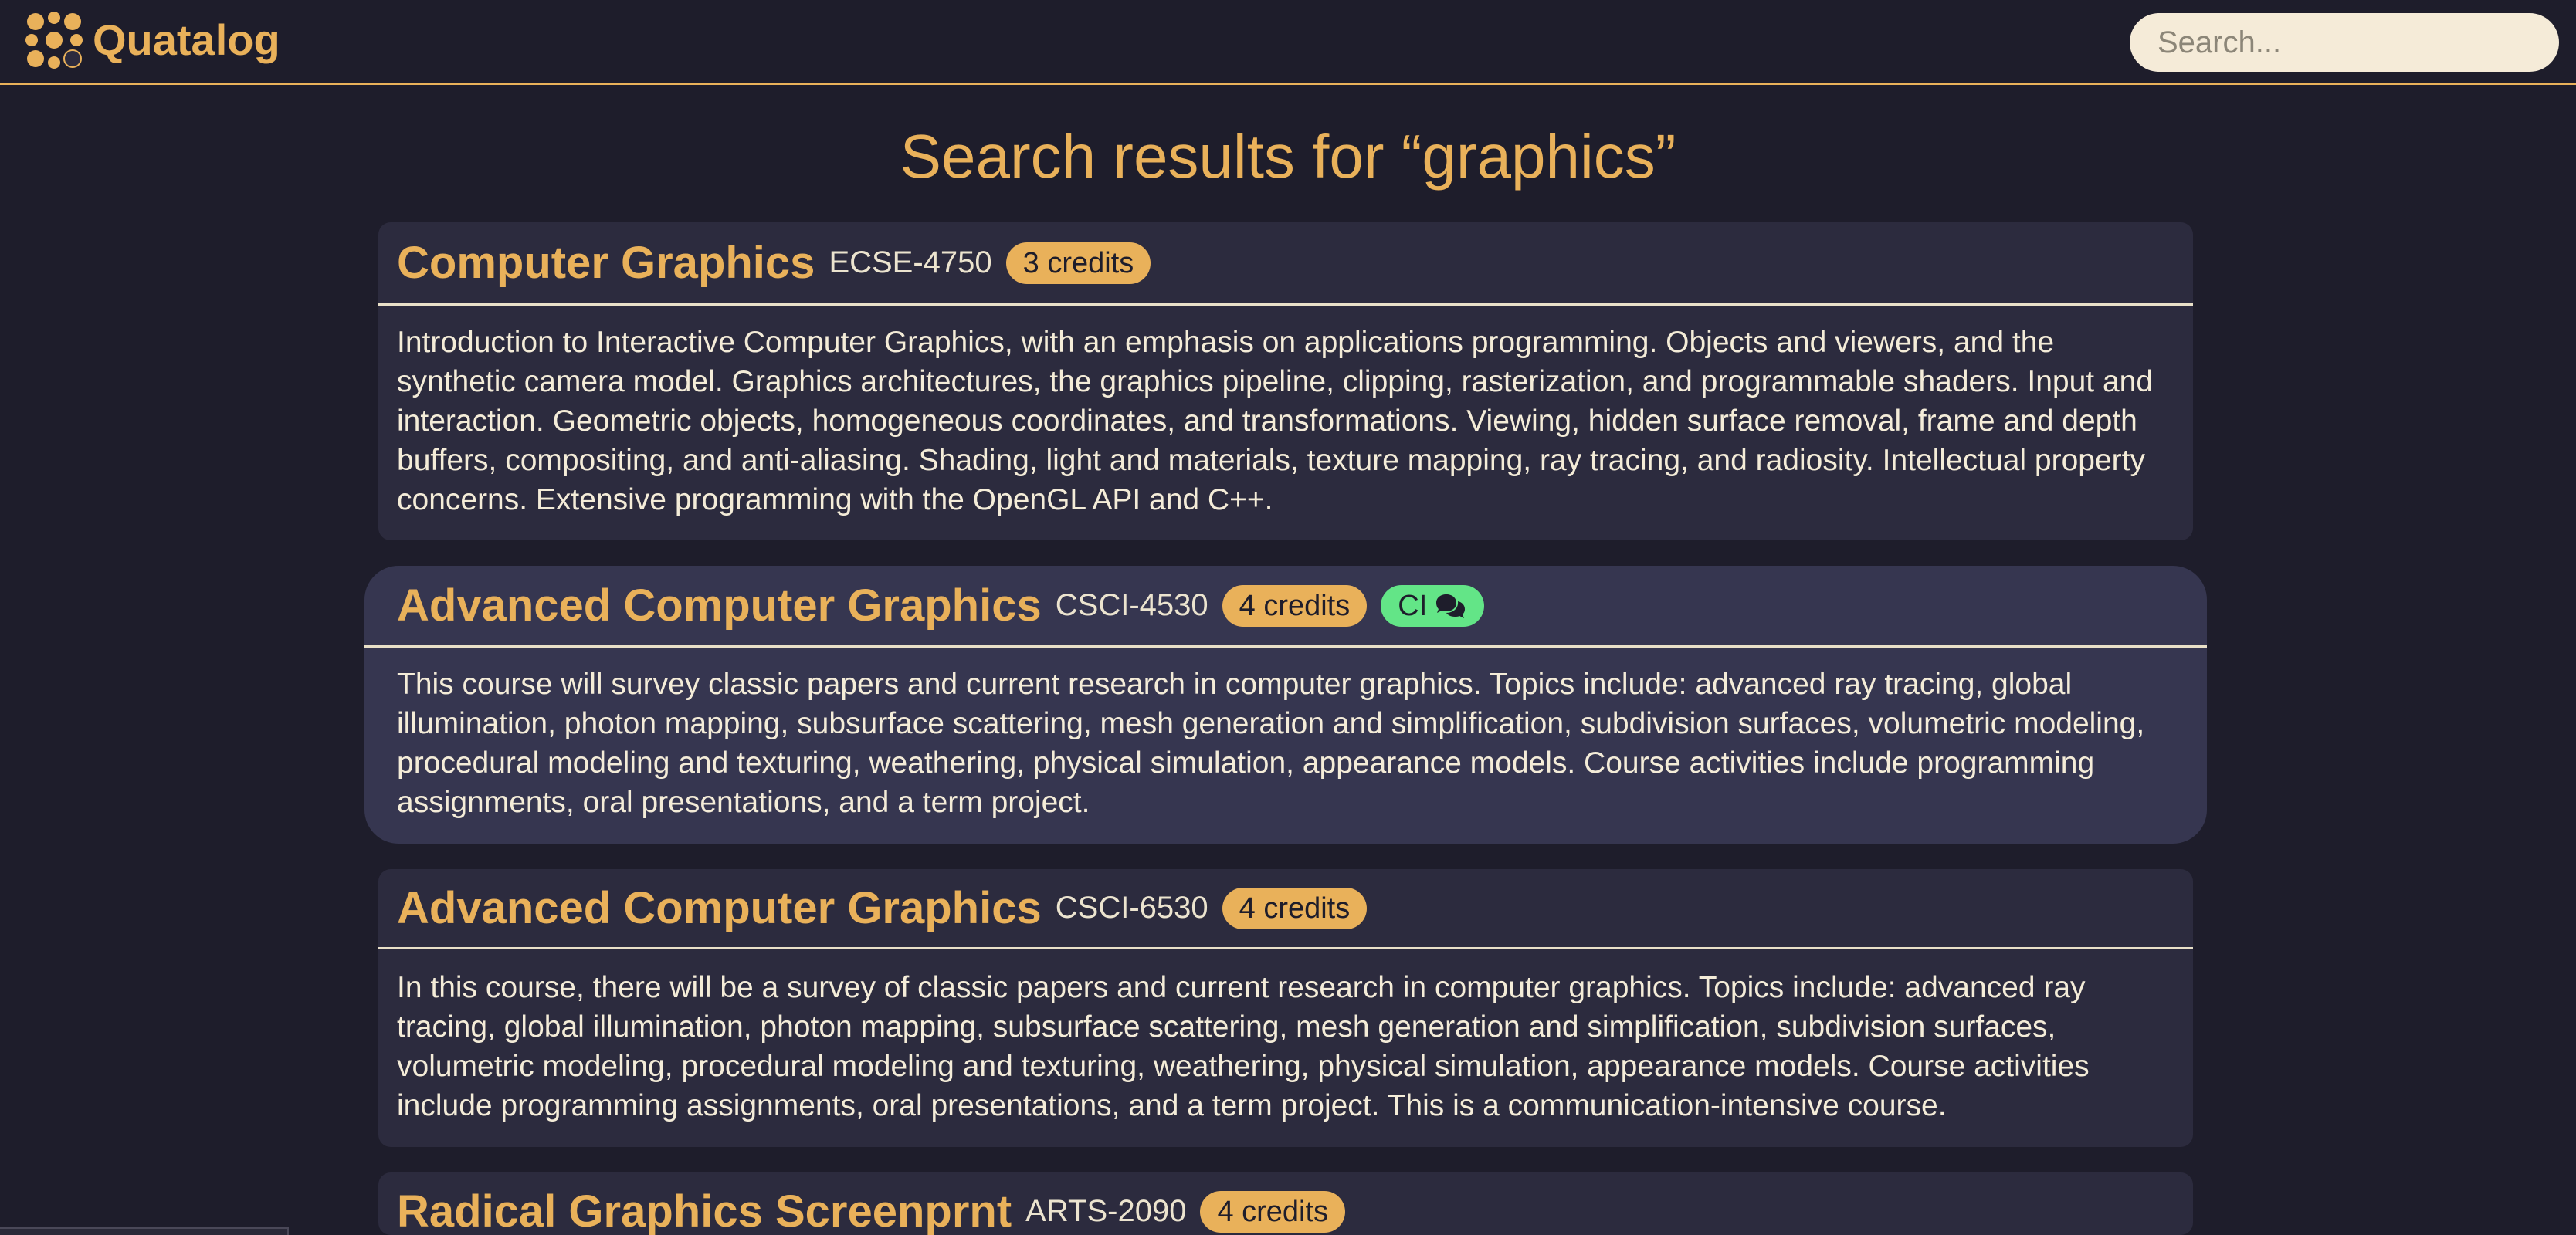  What do you see at coordinates (1131, 605) in the screenshot?
I see `course-code: CSCI-4530` at bounding box center [1131, 605].